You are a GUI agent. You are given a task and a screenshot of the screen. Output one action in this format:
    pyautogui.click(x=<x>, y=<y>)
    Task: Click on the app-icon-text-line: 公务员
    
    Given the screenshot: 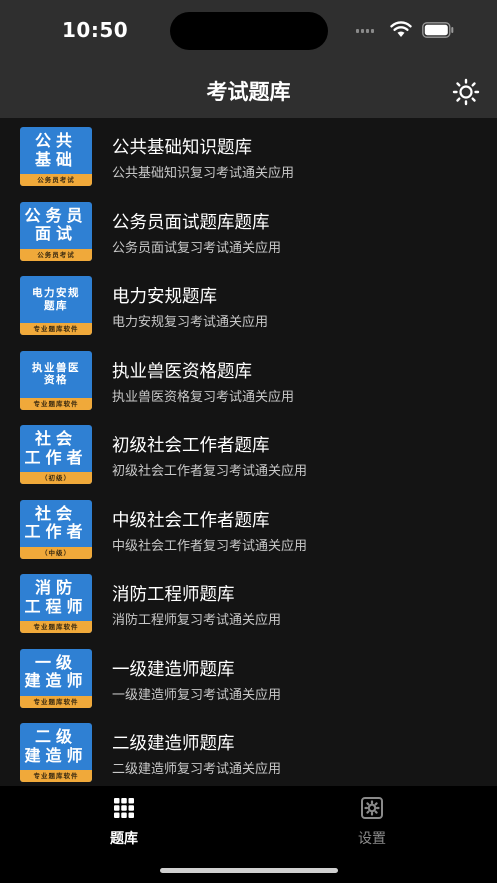 What is the action you would take?
    pyautogui.click(x=56, y=215)
    